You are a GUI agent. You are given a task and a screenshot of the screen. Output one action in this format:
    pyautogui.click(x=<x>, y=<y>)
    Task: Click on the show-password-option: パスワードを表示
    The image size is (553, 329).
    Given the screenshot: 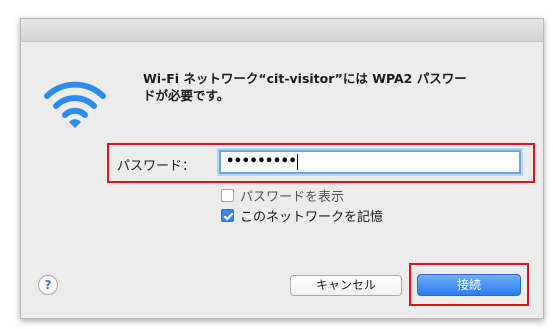 What is the action you would take?
    pyautogui.click(x=282, y=195)
    